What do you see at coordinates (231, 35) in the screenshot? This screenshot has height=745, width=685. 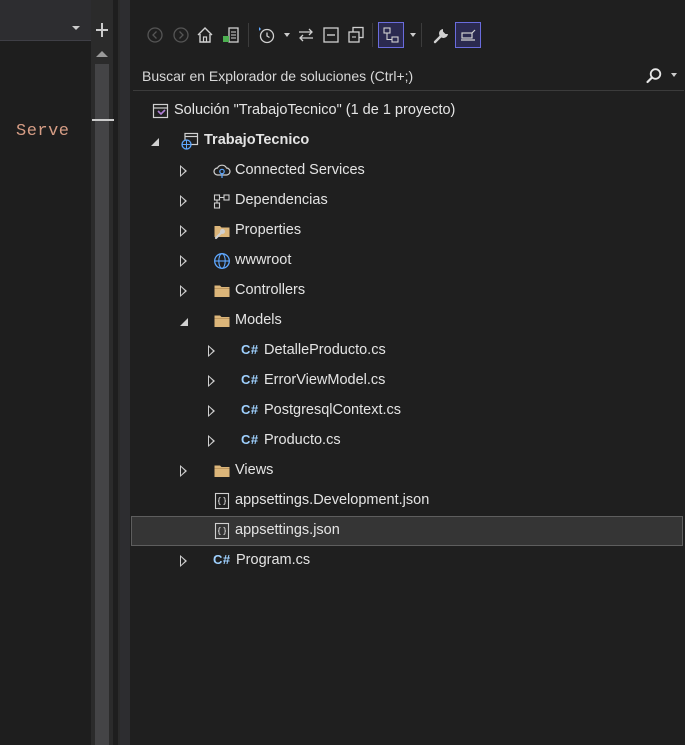 I see `switch-views-icon` at bounding box center [231, 35].